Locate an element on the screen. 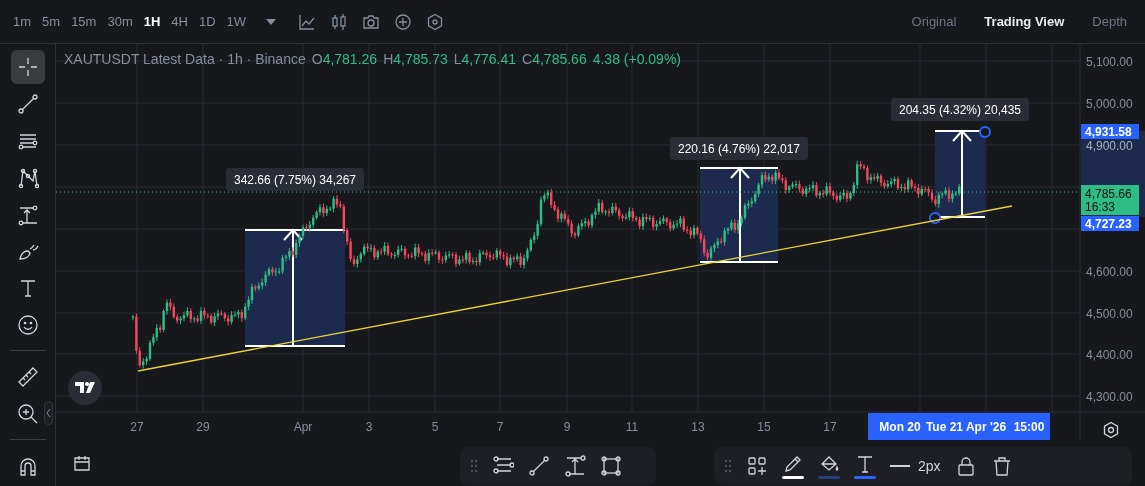 The width and height of the screenshot is (1145, 486). timeframe-tab: 1H is located at coordinates (152, 21).